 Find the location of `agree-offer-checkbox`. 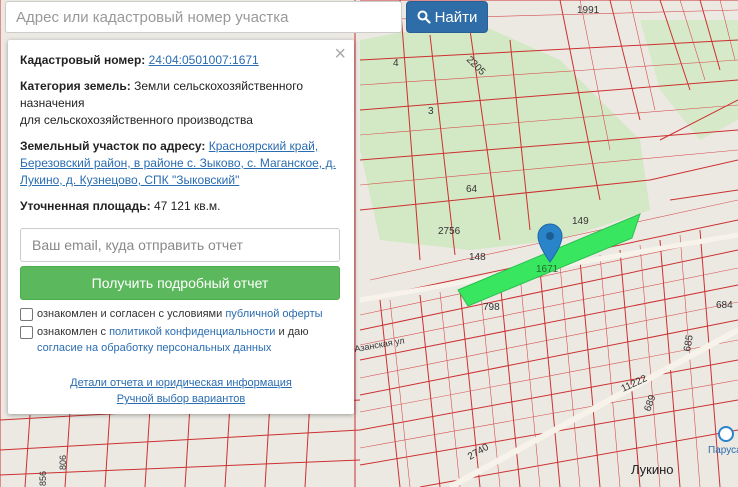

agree-offer-checkbox is located at coordinates (26, 314).